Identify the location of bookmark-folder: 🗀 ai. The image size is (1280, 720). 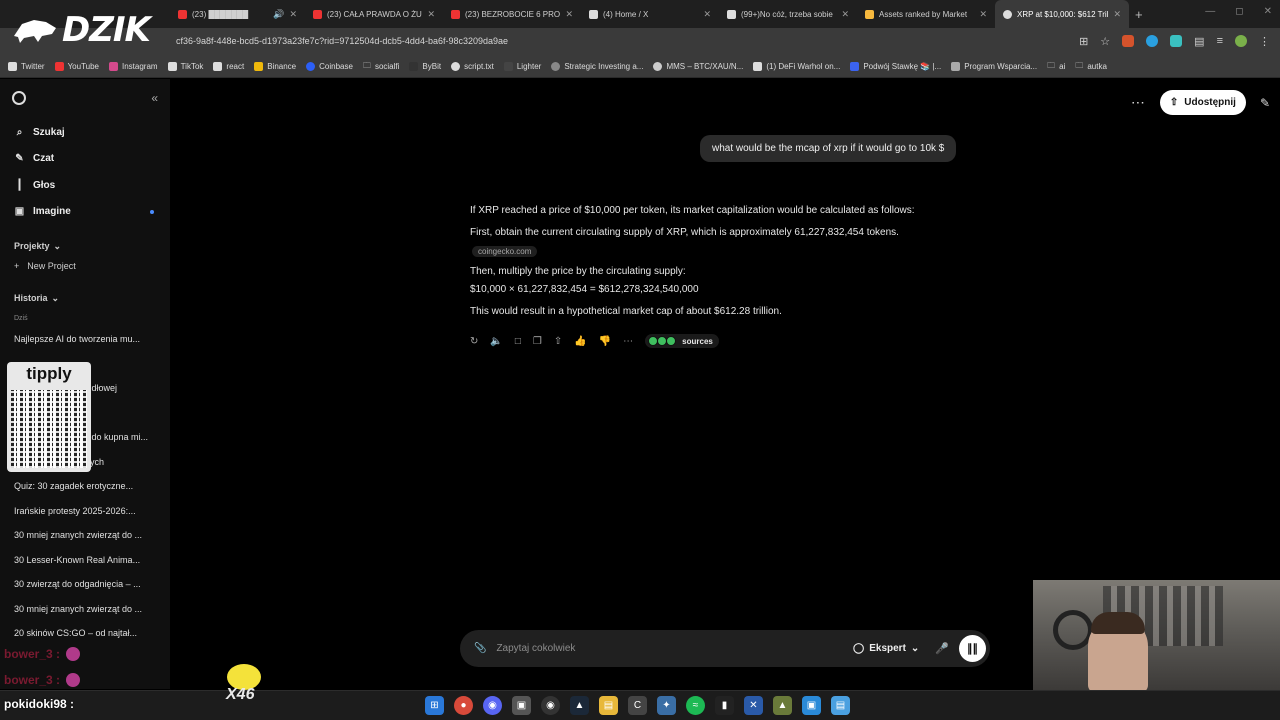
(1056, 67).